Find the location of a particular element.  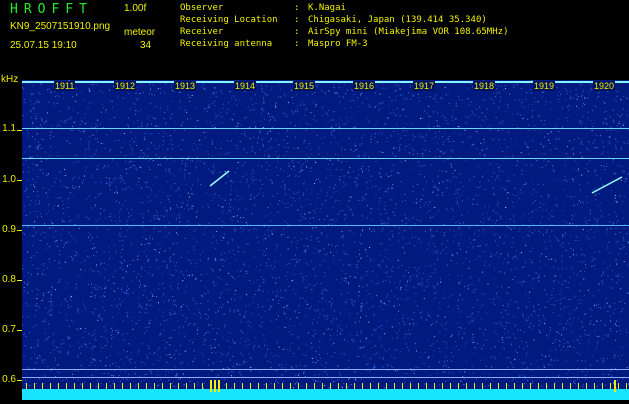

y-tick-label: 0.8 is located at coordinates (8, 279).